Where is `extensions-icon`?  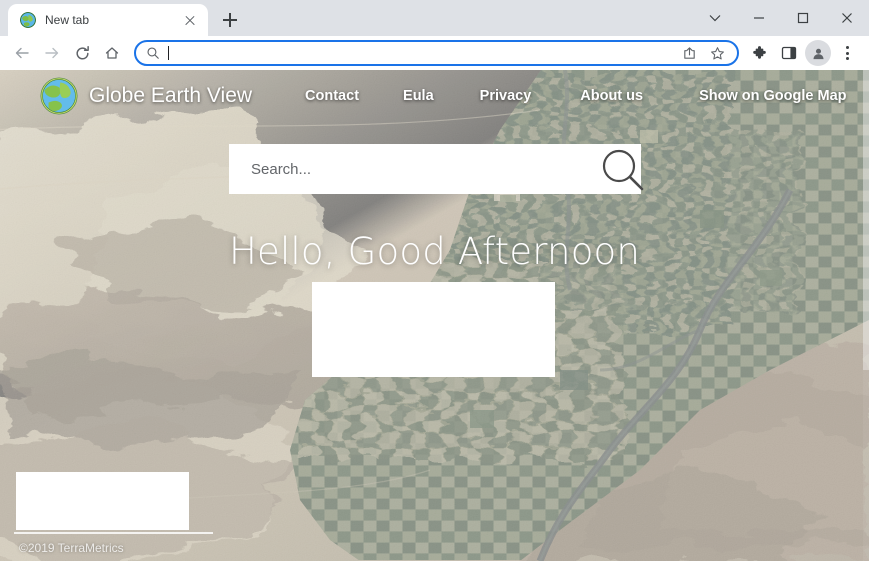 extensions-icon is located at coordinates (759, 53).